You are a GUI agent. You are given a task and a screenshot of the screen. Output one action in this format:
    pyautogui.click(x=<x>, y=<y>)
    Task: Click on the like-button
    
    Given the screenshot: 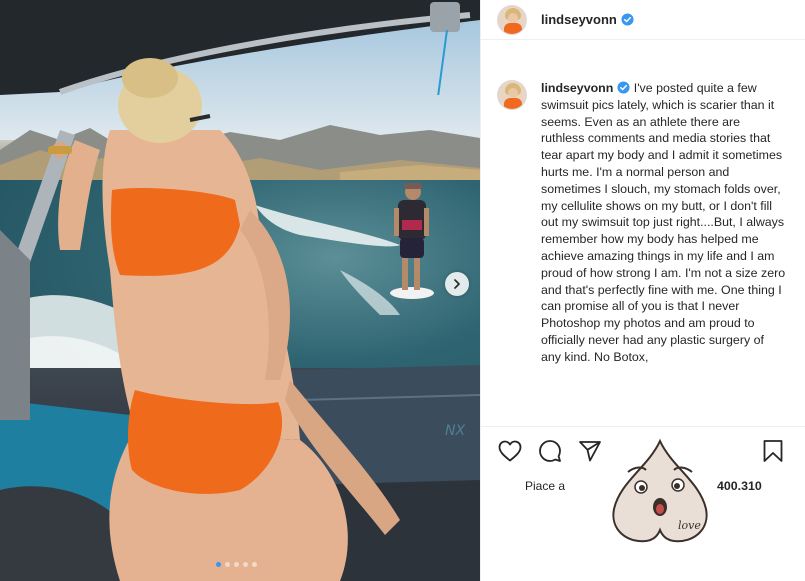 What is the action you would take?
    pyautogui.click(x=510, y=451)
    